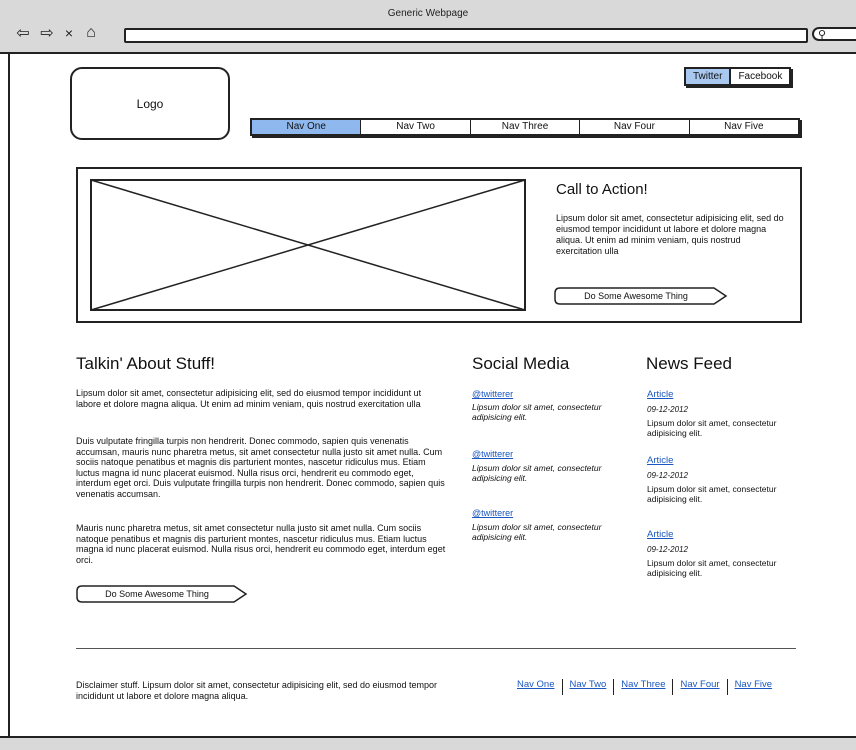  Describe the element at coordinates (307, 127) in the screenshot. I see `nav-item-one: Nav One` at that location.